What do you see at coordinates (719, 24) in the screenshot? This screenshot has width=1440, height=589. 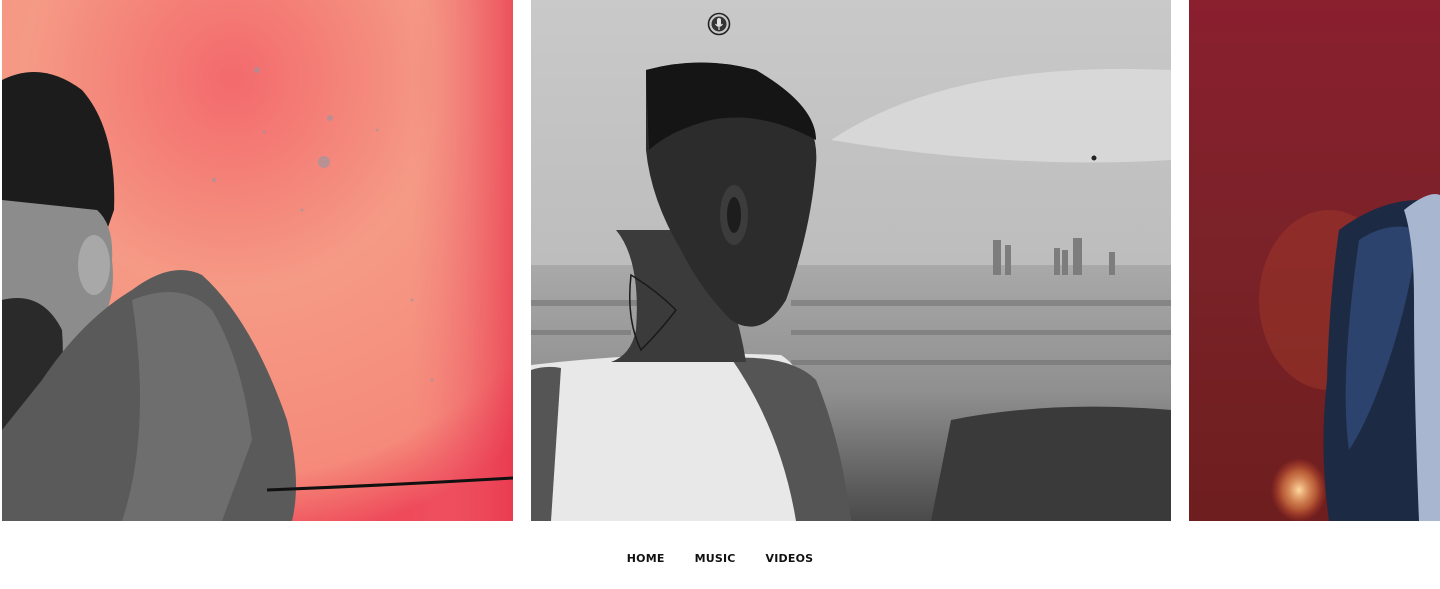 I see `microphone-seal-icon` at bounding box center [719, 24].